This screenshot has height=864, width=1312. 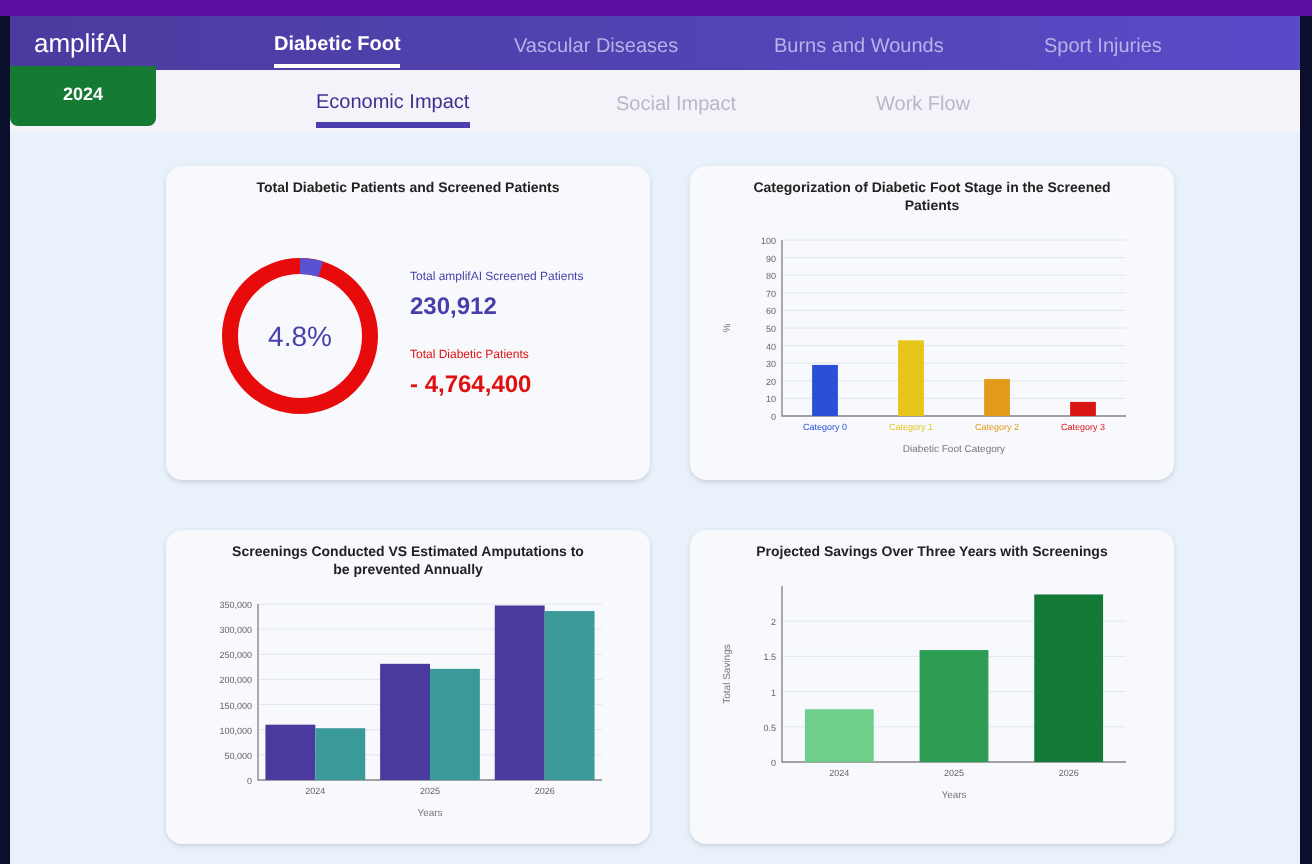 I want to click on nav-tab: Burns and Wounds, so click(x=859, y=48).